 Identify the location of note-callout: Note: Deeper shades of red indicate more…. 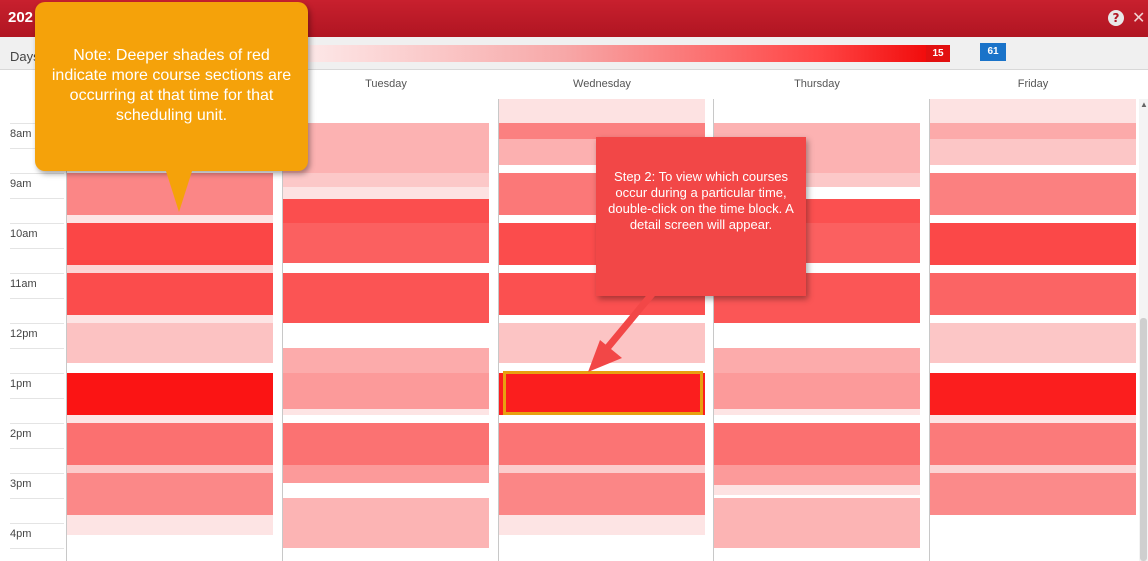
(171, 86).